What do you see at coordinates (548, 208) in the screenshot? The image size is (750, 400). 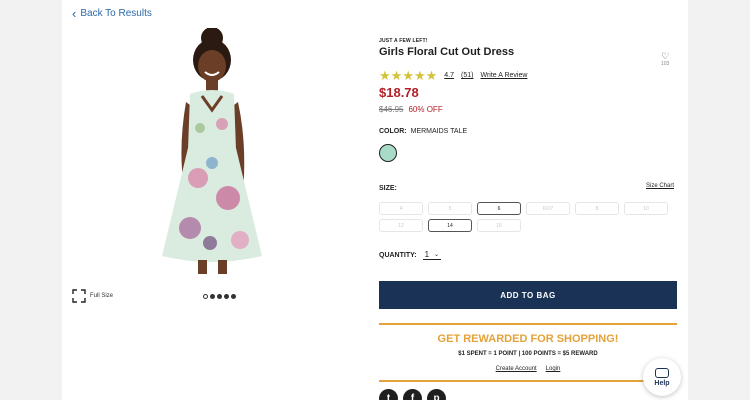 I see `size-option: 6X/7` at bounding box center [548, 208].